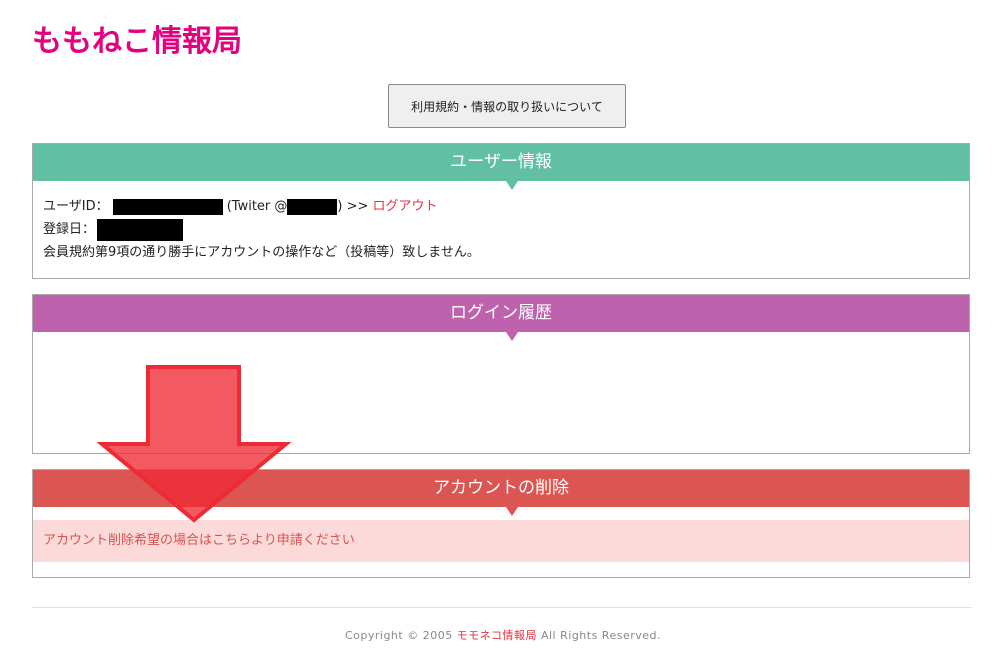 The height and width of the screenshot is (670, 1006). I want to click on user-info-header: ユーザー情報, so click(501, 167).